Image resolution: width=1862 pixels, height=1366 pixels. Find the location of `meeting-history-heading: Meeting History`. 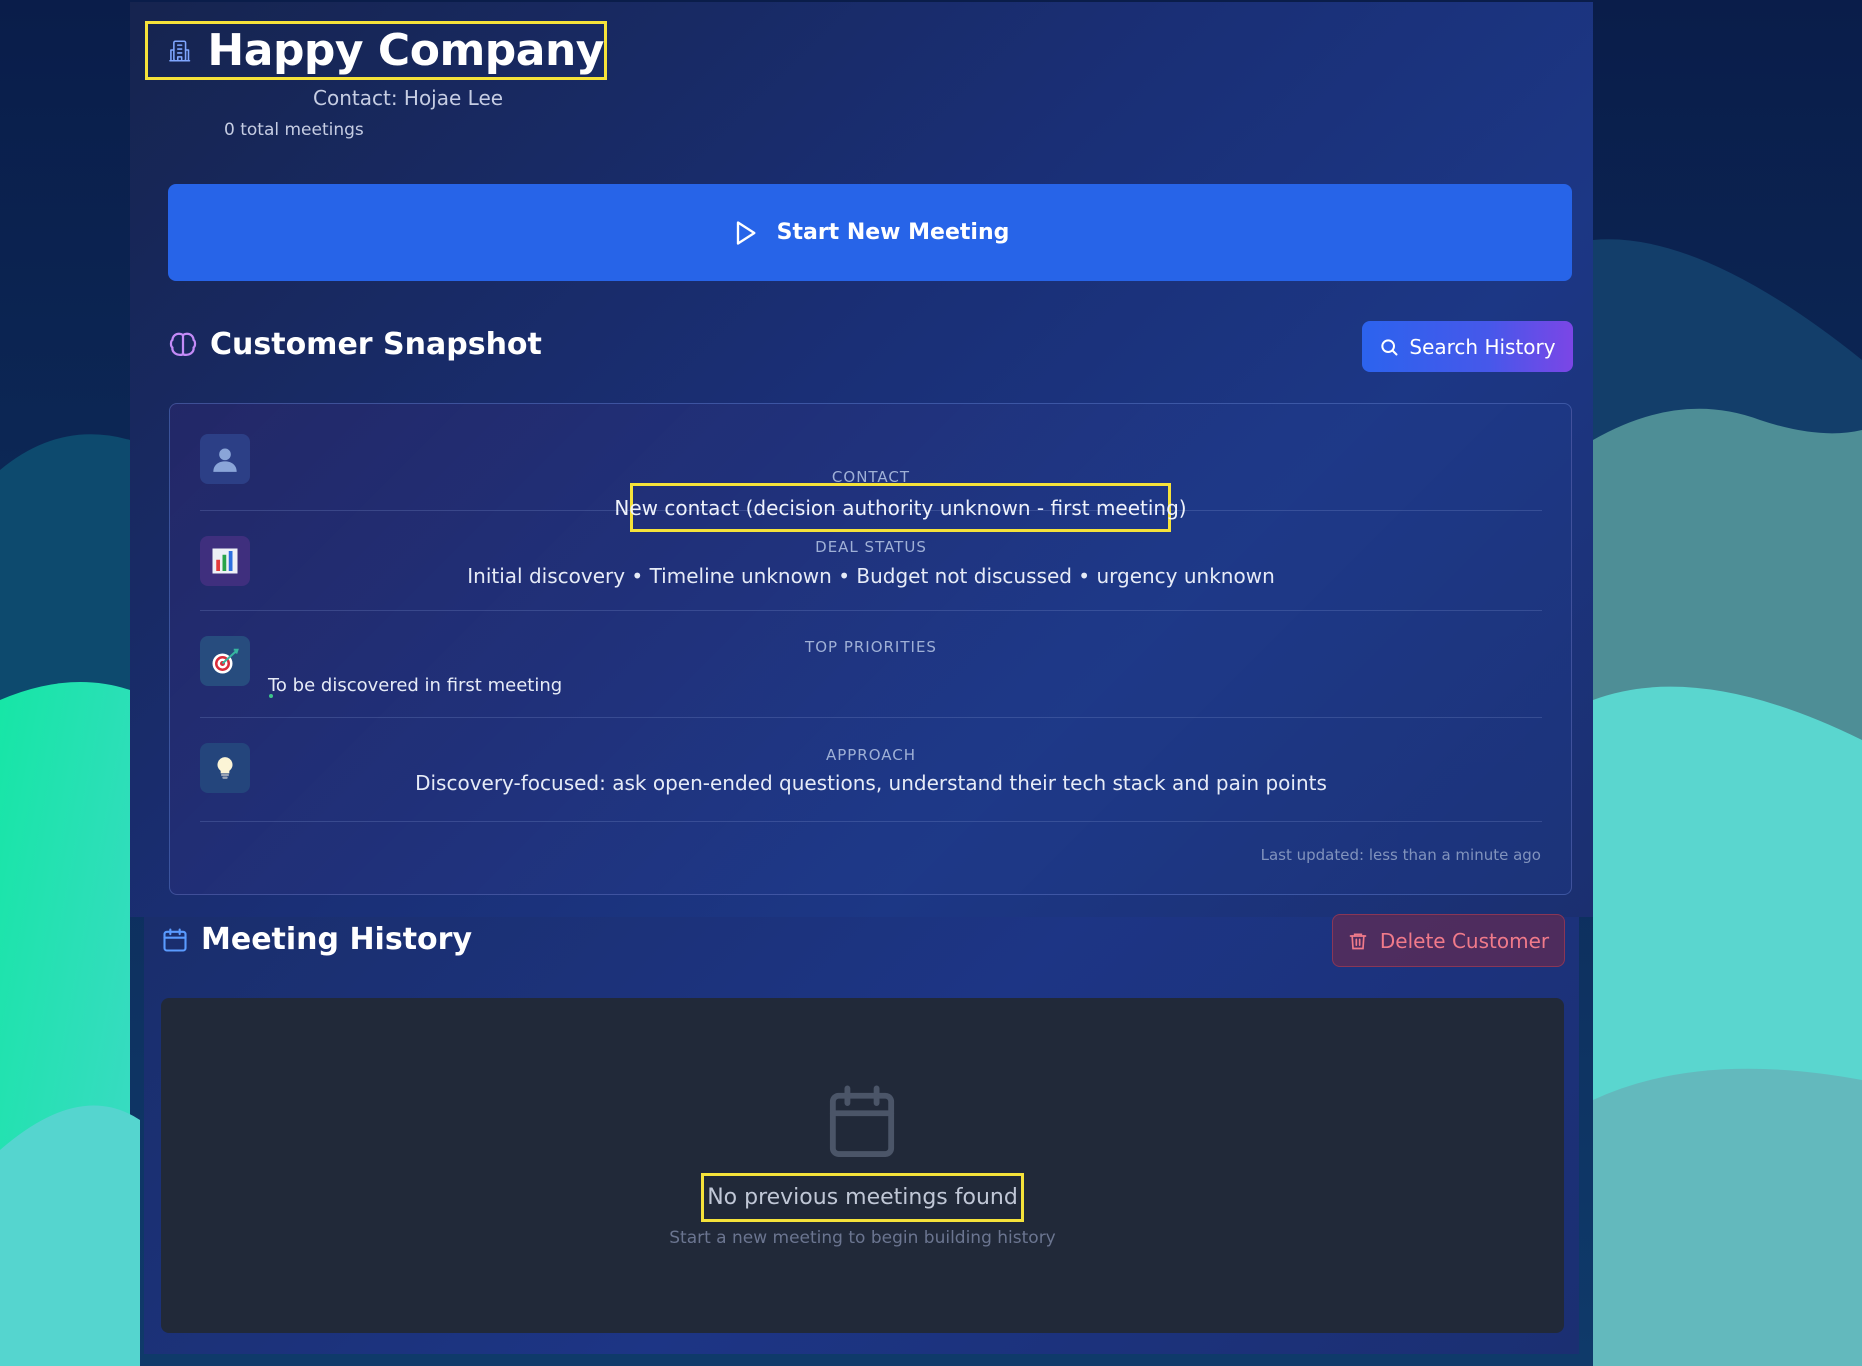

meeting-history-heading: Meeting History is located at coordinates (316, 939).